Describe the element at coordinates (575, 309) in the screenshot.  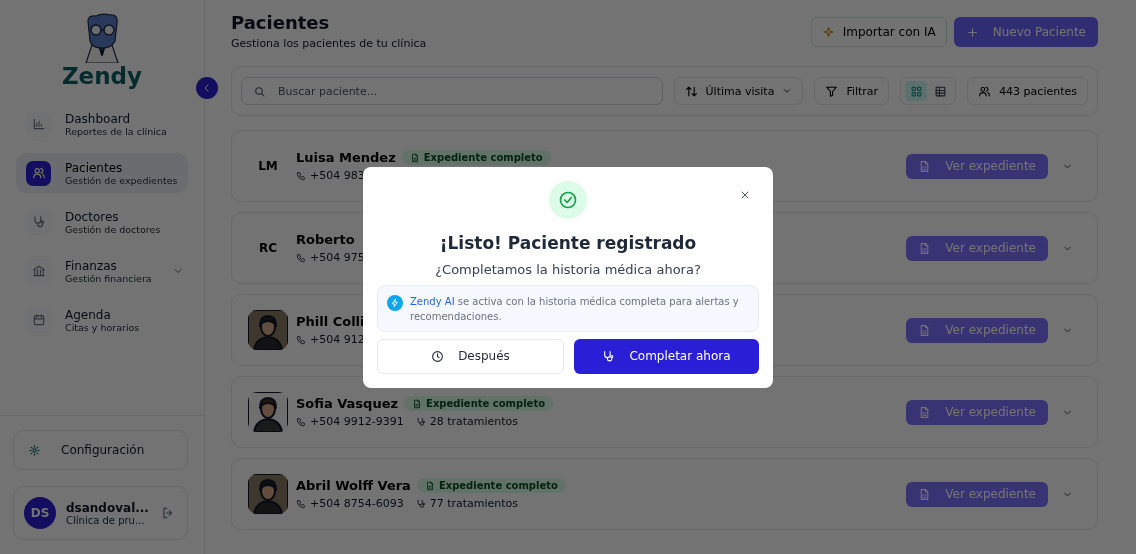
I see `info-text: Zendy AI se activa con la historia médica completa para alertas y recomendaciones.` at that location.